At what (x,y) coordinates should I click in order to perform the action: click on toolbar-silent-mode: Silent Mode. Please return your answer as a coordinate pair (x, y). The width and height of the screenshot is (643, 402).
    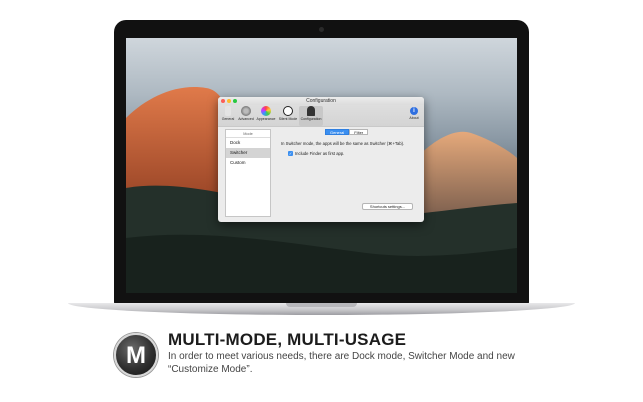
    Looking at the image, I should click on (288, 116).